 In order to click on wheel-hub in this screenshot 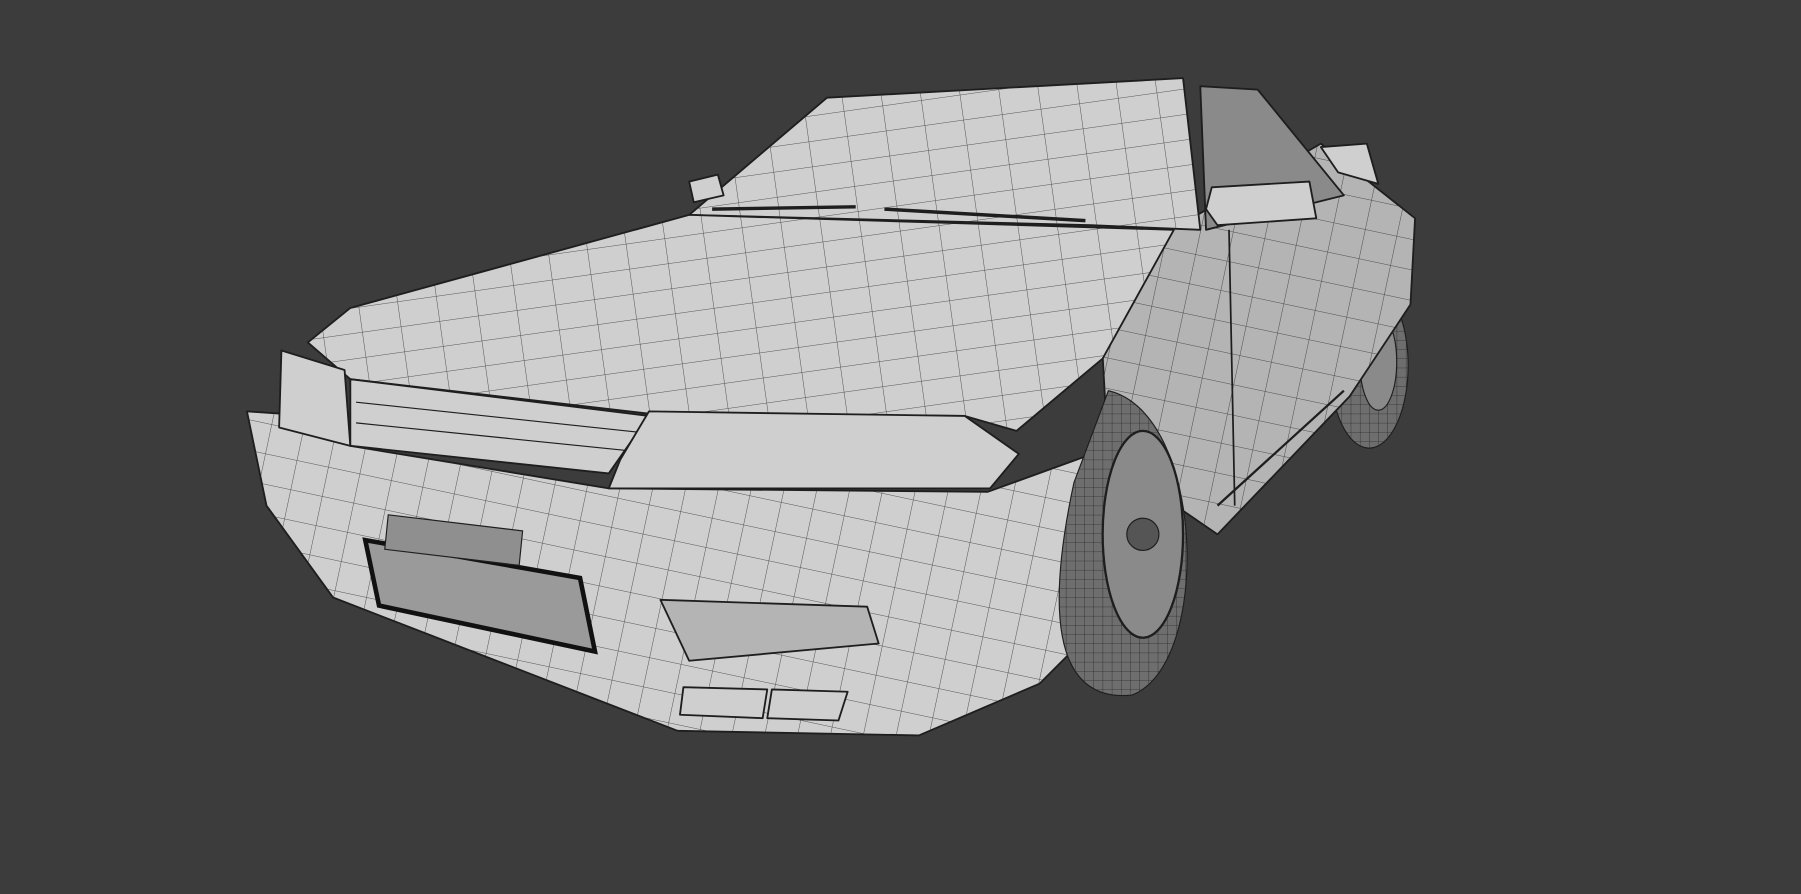, I will do `click(1143, 534)`.